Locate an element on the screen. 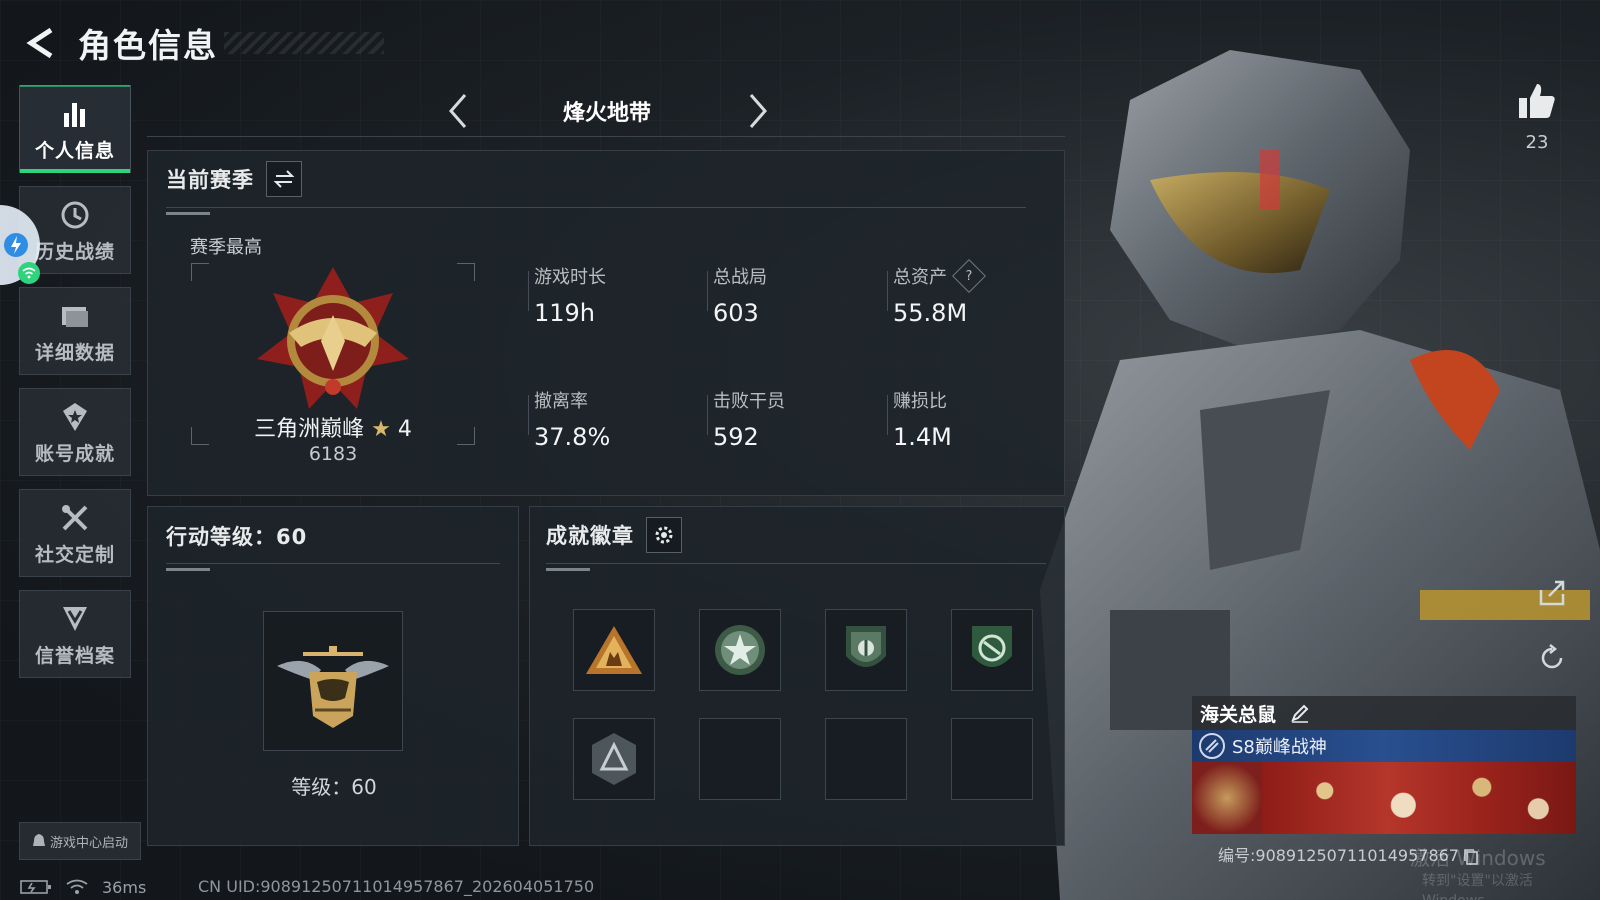 The width and height of the screenshot is (1600, 900). mode-prev-button is located at coordinates (459, 111).